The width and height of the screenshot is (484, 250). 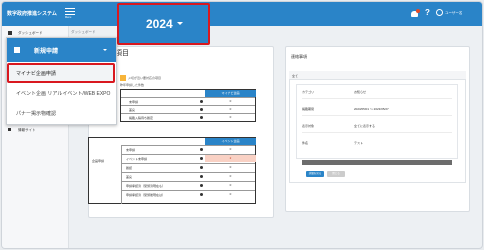 I want to click on table-row: イベント未申請 2, so click(x=188, y=158).